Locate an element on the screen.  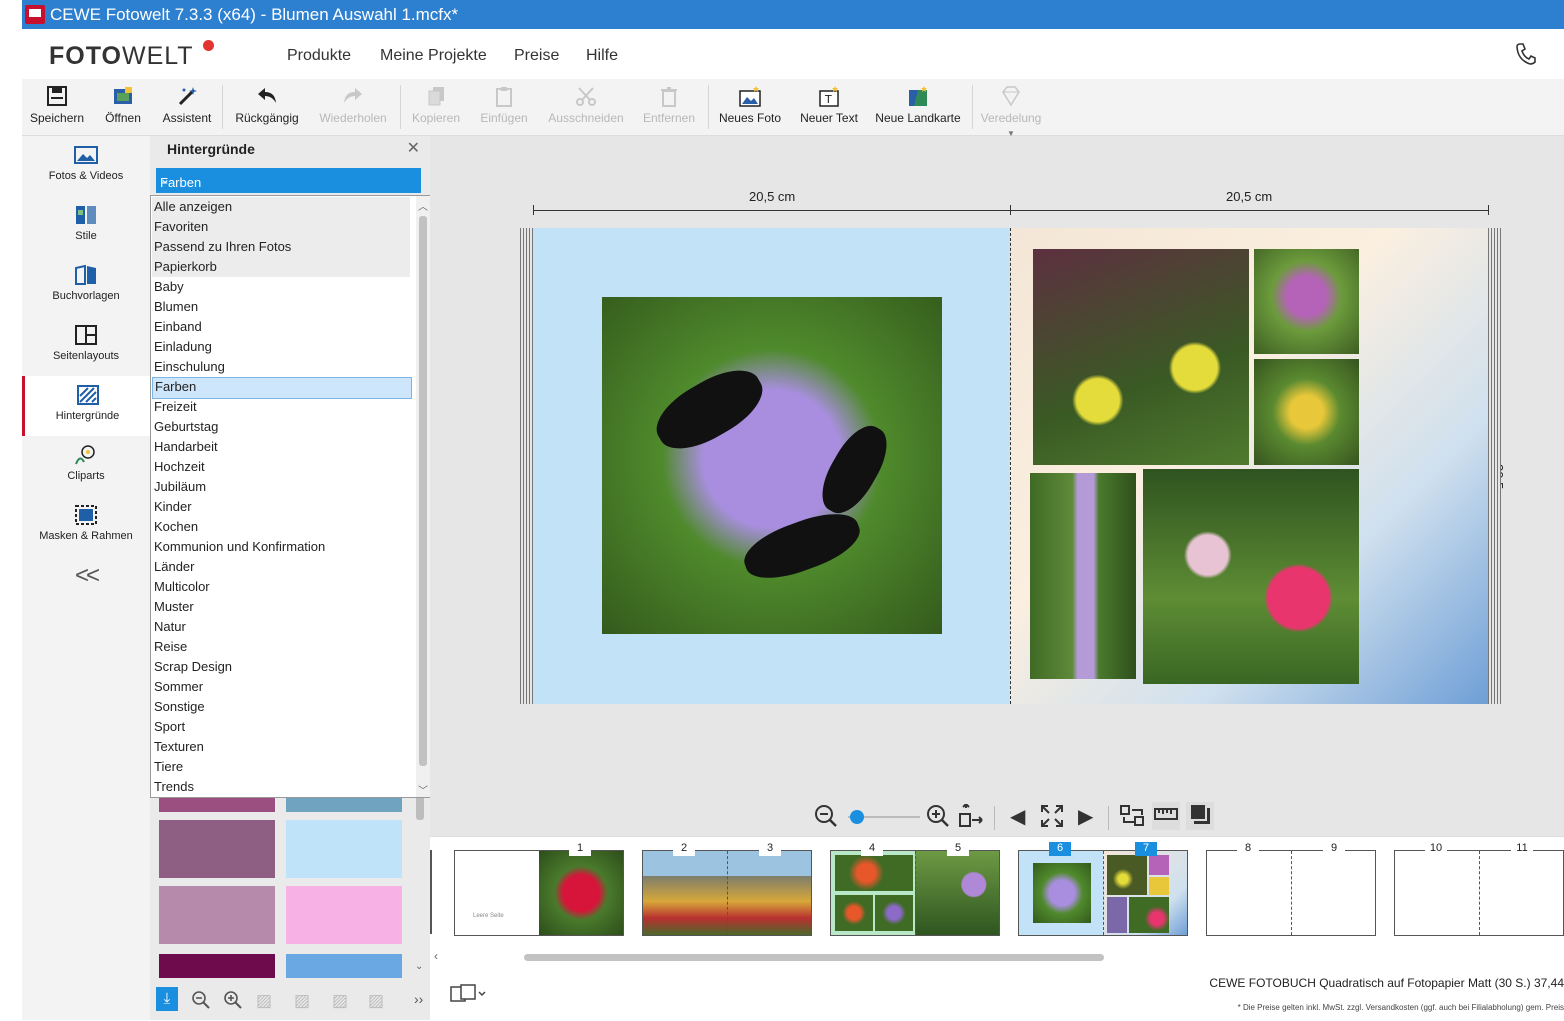
new-map-button: Neue Landkarte is located at coordinates (918, 105).